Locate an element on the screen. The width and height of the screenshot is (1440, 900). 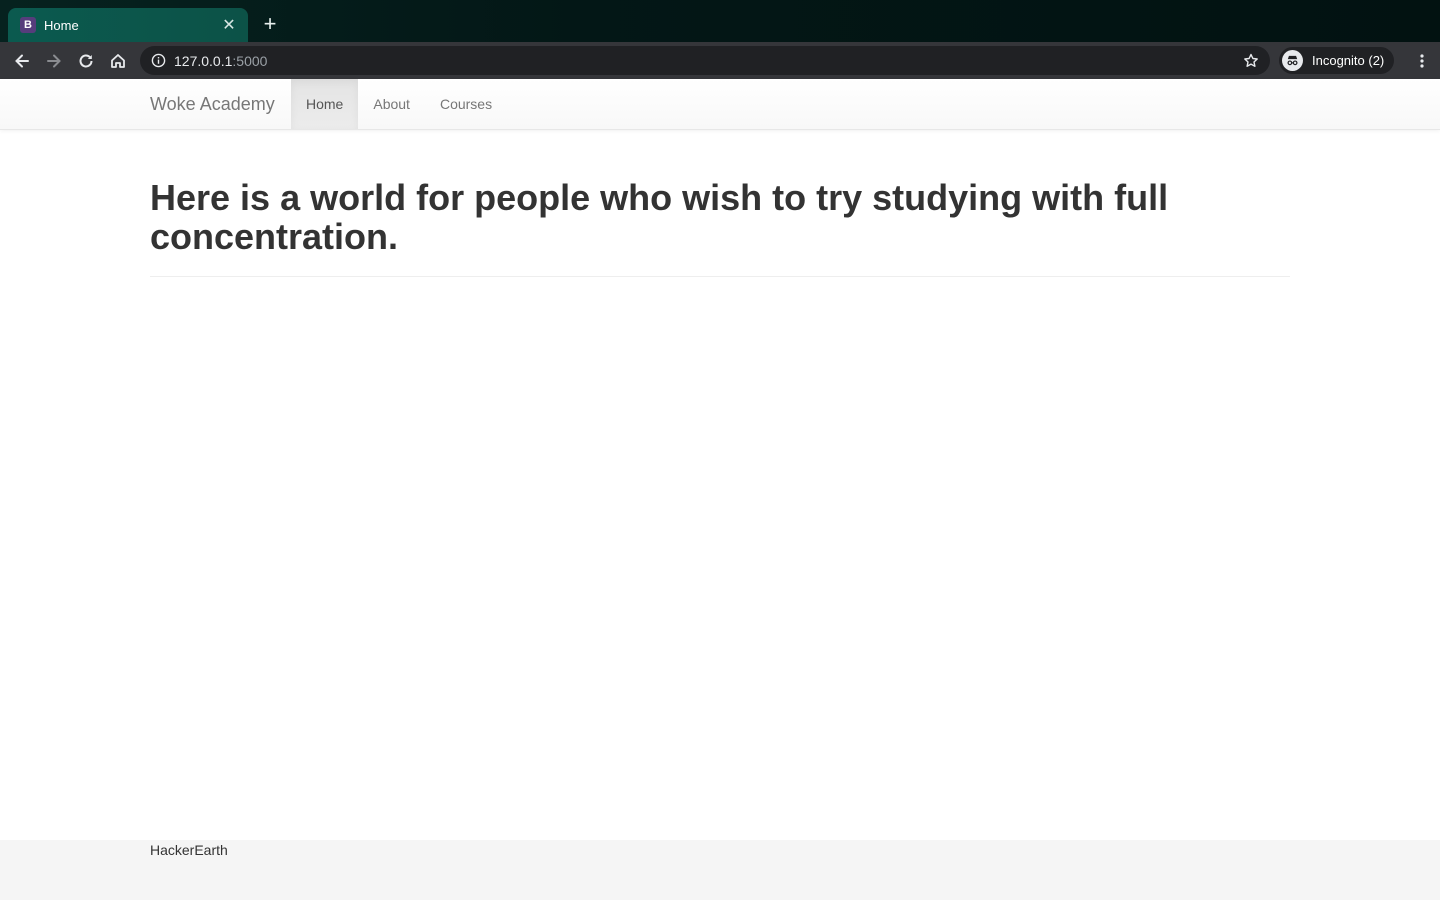
site-navbar: Woke Academy Home About Courses is located at coordinates (720, 104).